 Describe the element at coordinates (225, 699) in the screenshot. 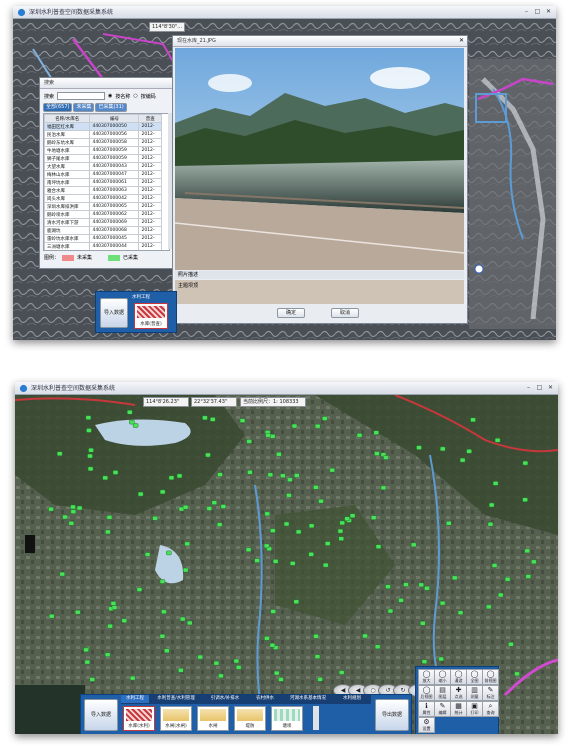

I see `tab-water-diversion: 引调水/补排水` at that location.